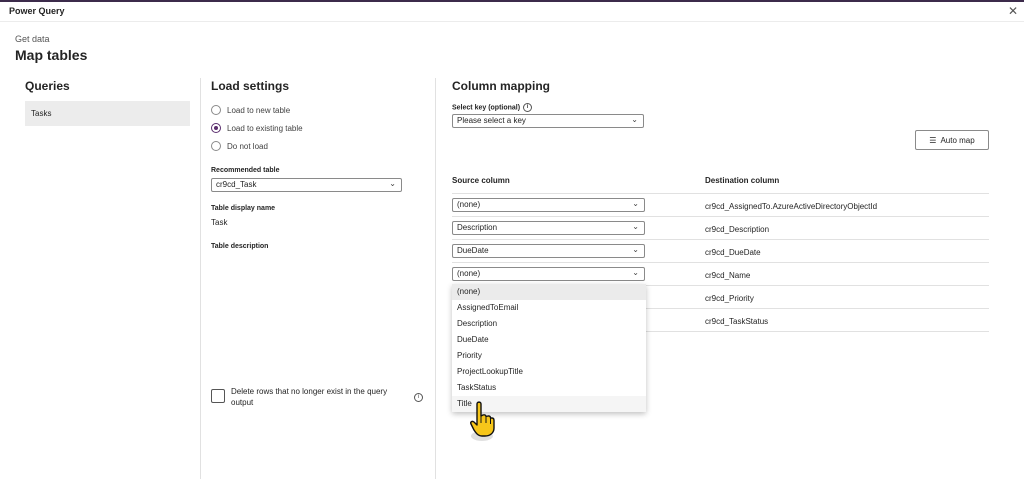  What do you see at coordinates (549, 324) in the screenshot?
I see `dropdown-option: Description` at bounding box center [549, 324].